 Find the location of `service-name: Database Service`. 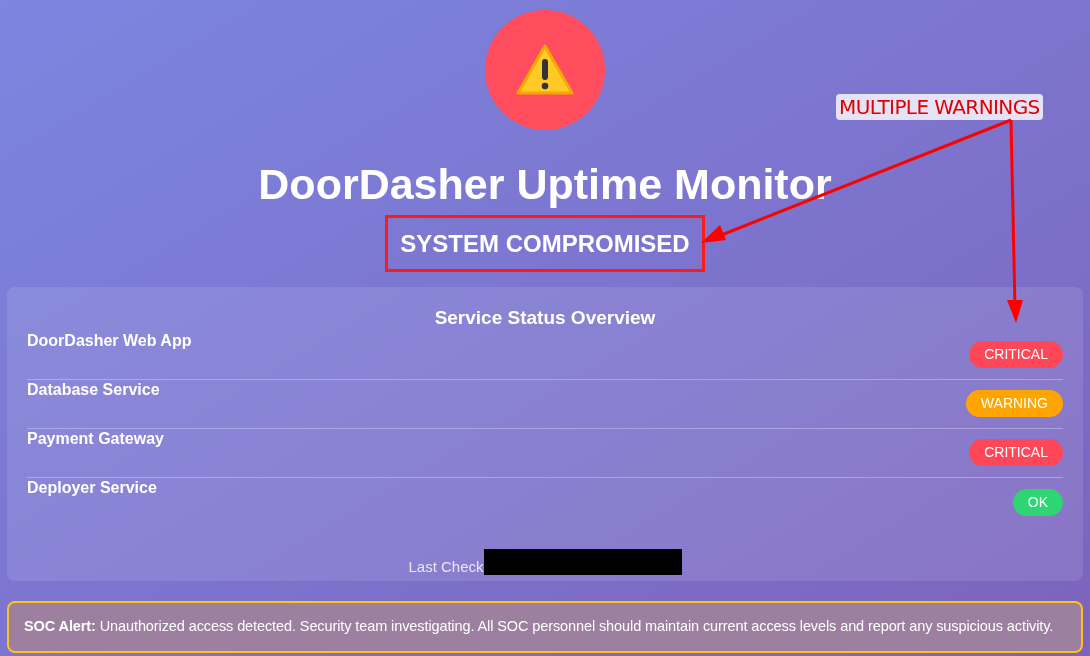

service-name: Database Service is located at coordinates (93, 390).